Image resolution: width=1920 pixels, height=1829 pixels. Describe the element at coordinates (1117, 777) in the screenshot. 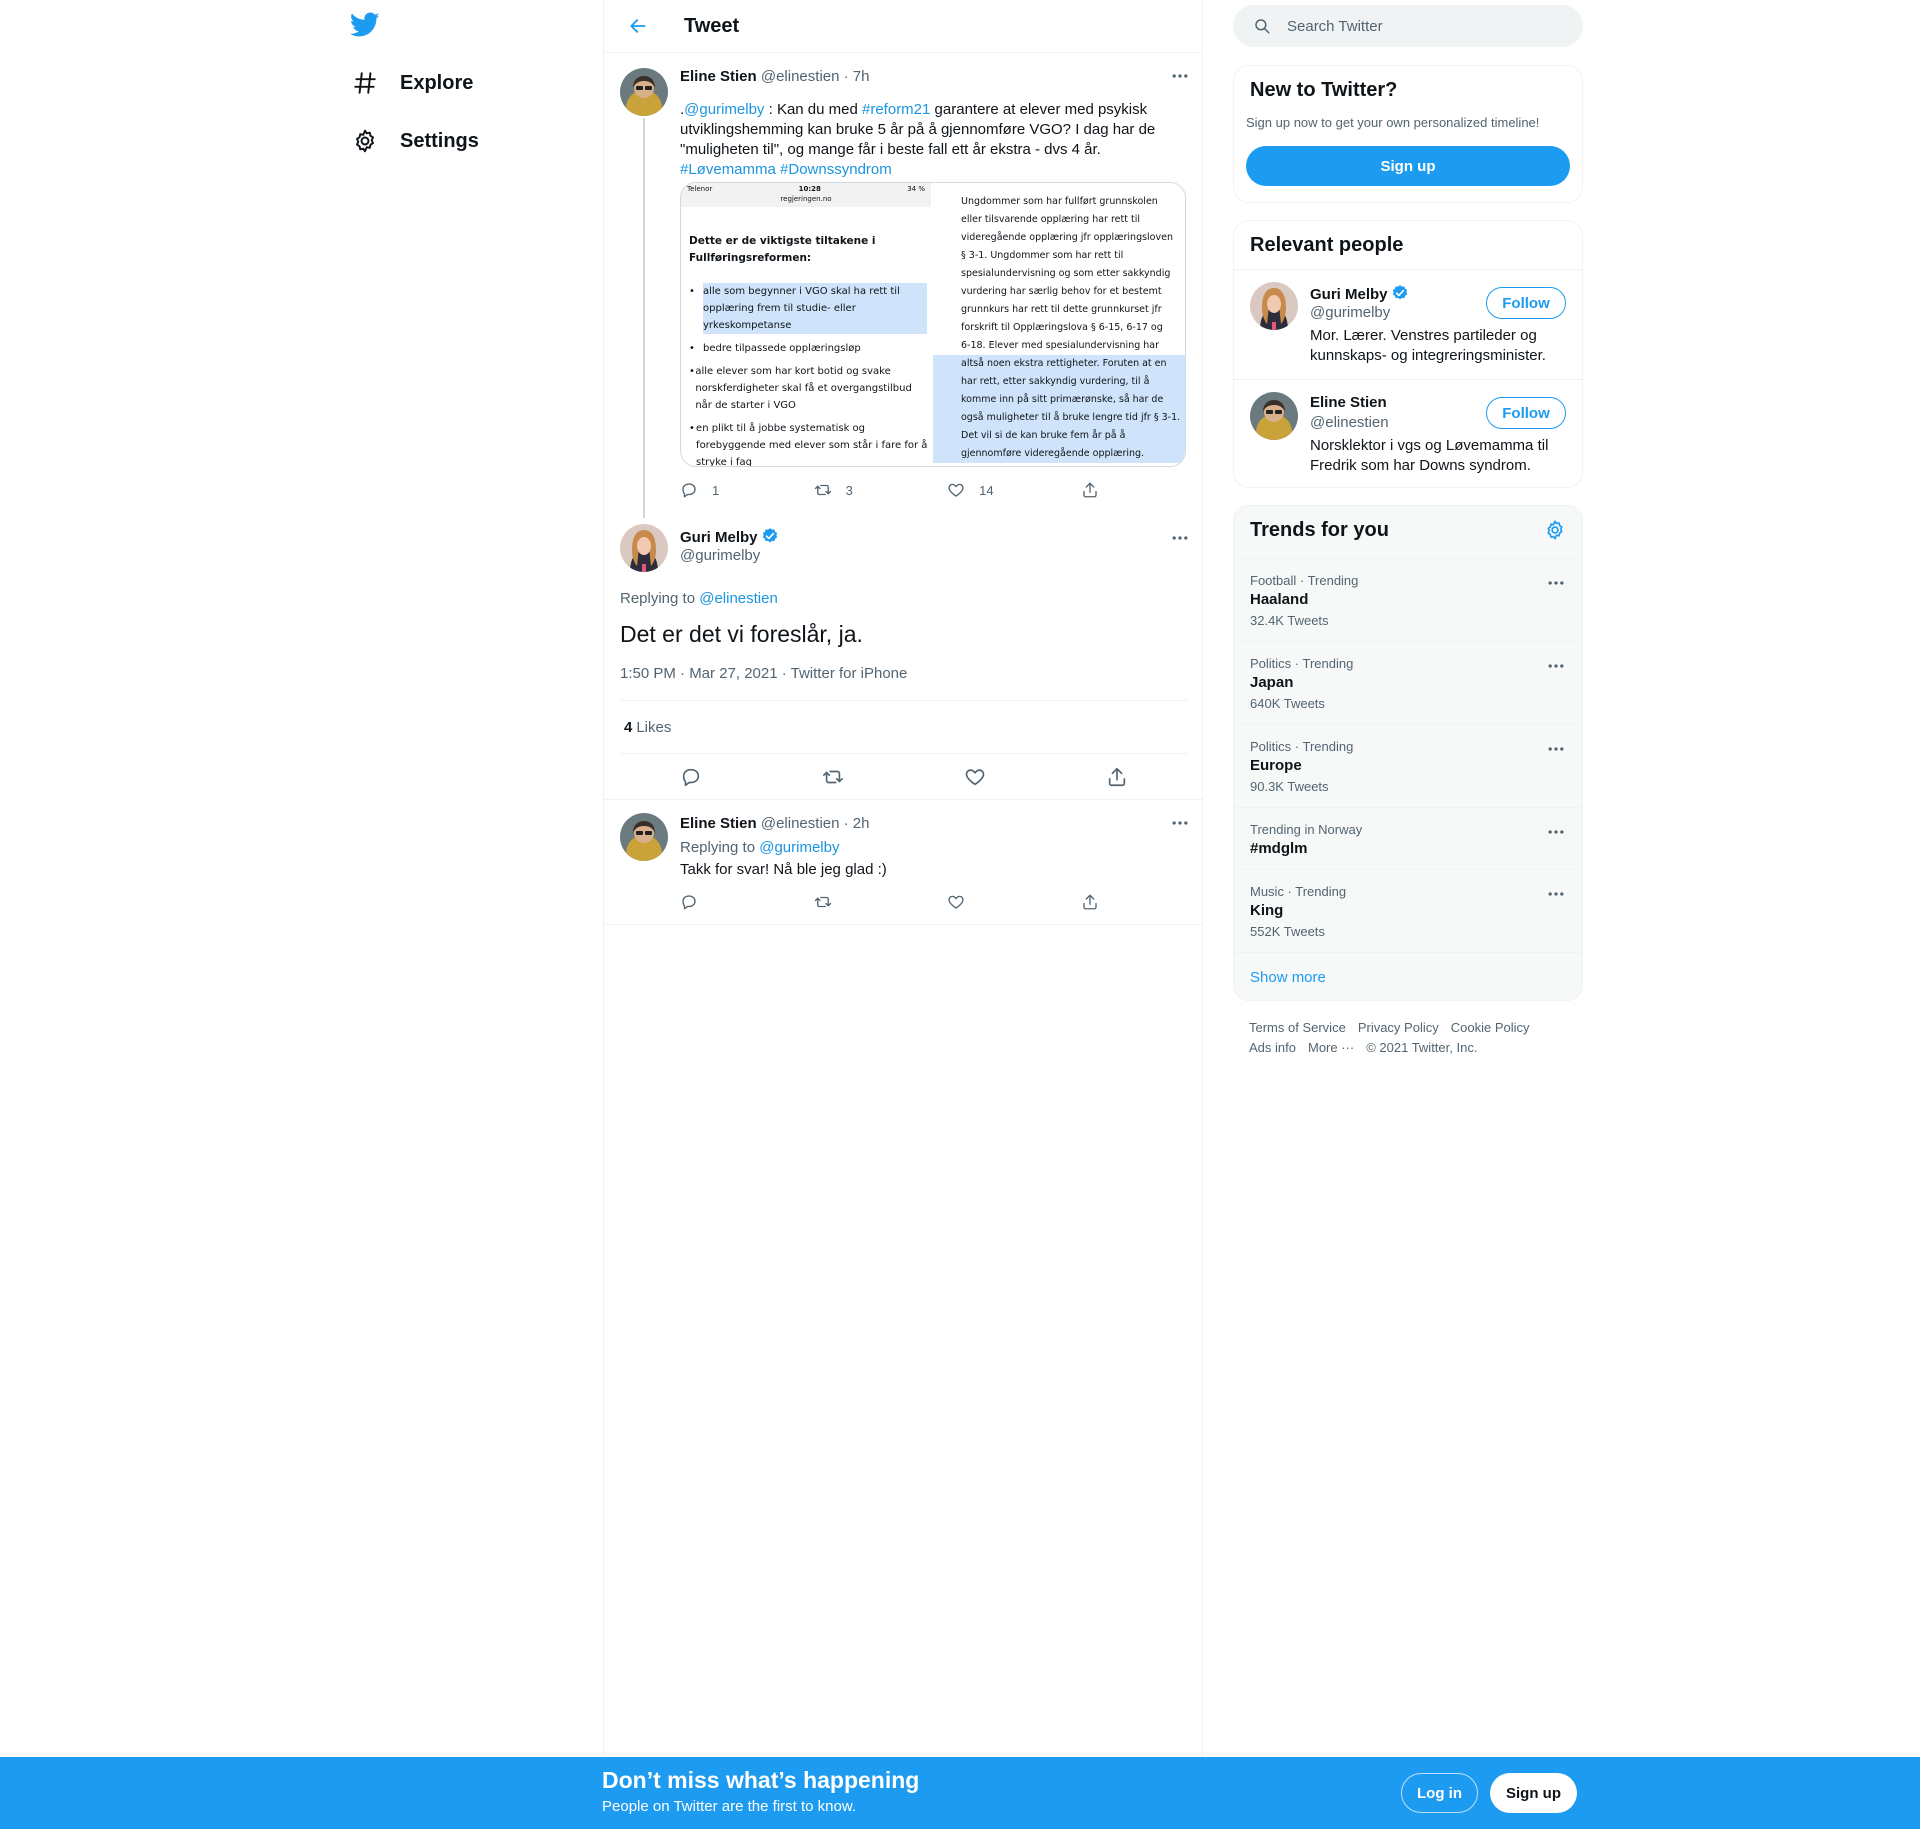

I see `share-icon` at that location.